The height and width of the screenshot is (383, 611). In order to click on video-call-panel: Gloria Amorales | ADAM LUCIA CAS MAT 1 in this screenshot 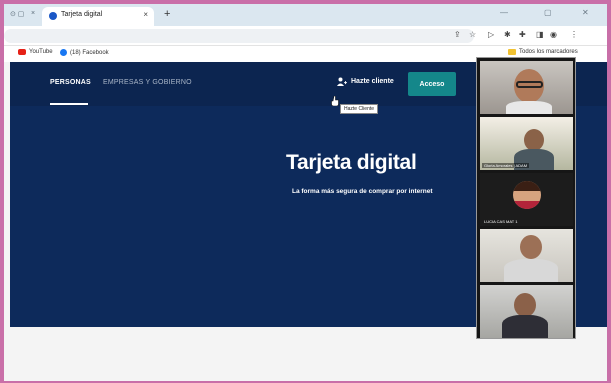, I will do `click(526, 198)`.